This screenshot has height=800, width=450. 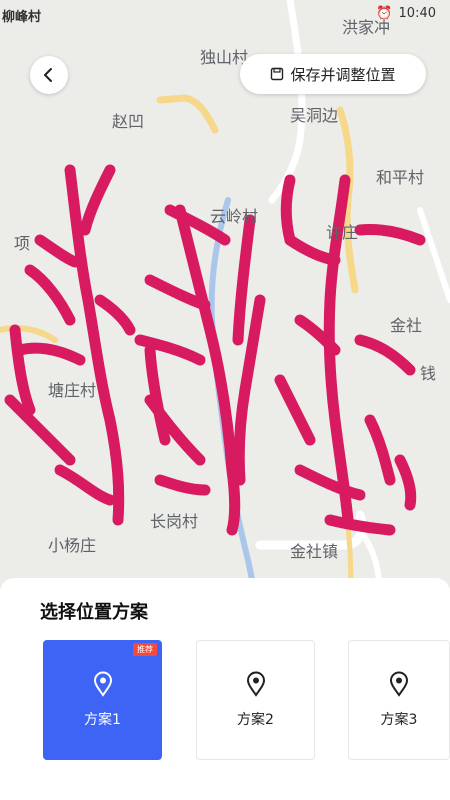 I want to click on status-carrier: 柳峰村, so click(x=22, y=17).